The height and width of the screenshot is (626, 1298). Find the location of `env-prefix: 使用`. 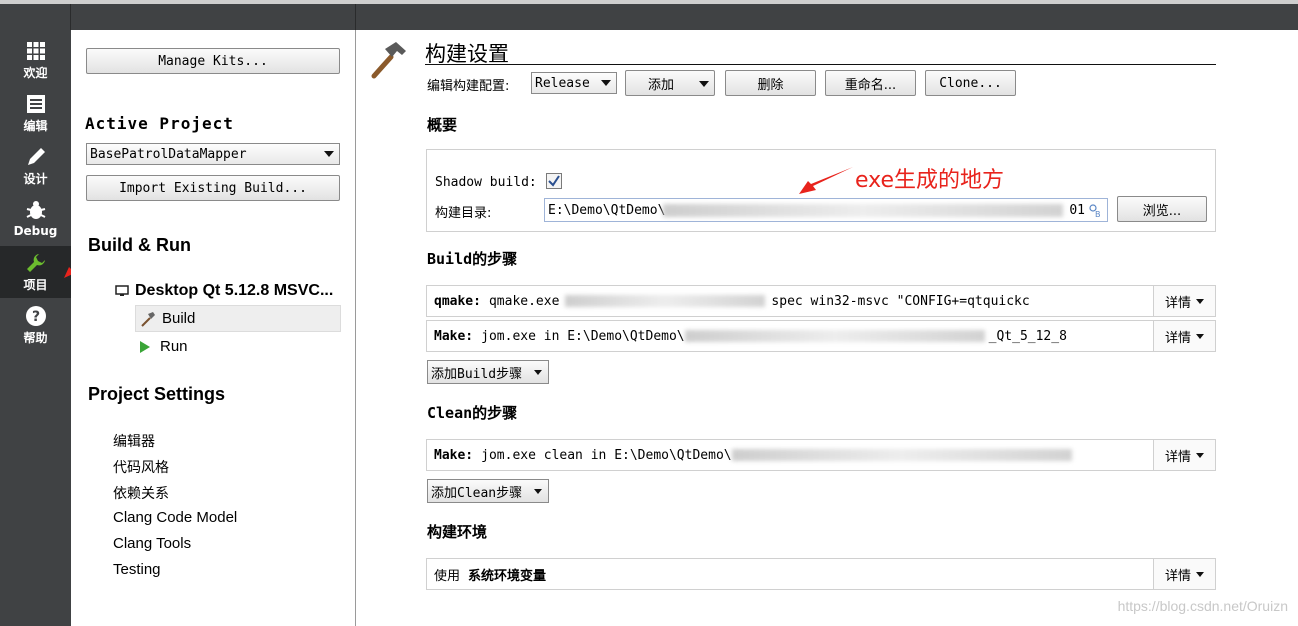

env-prefix: 使用 is located at coordinates (447, 576).